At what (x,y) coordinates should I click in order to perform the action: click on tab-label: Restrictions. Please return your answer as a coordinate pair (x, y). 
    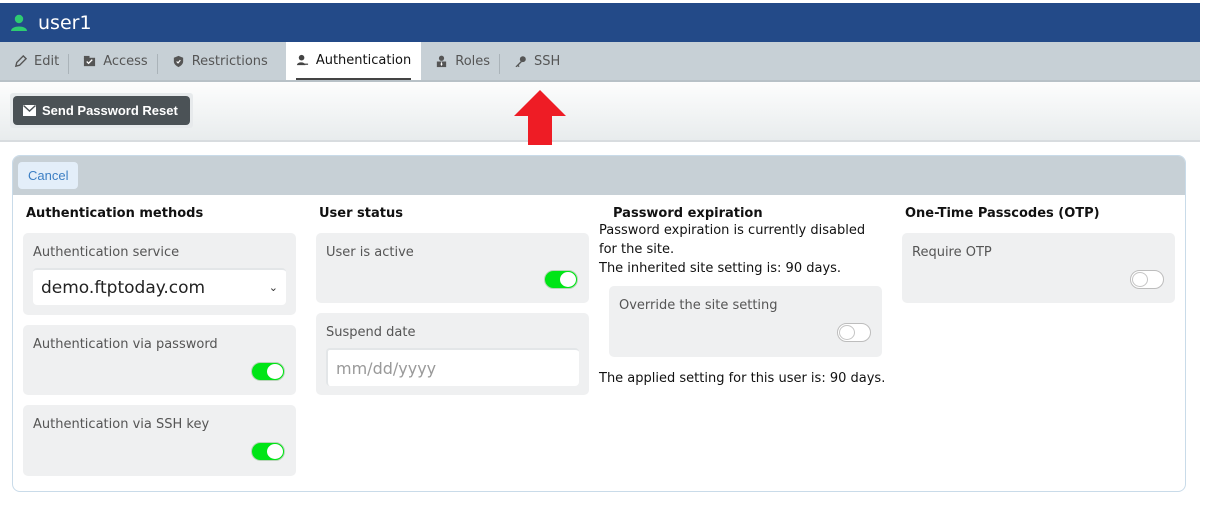
    Looking at the image, I should click on (229, 61).